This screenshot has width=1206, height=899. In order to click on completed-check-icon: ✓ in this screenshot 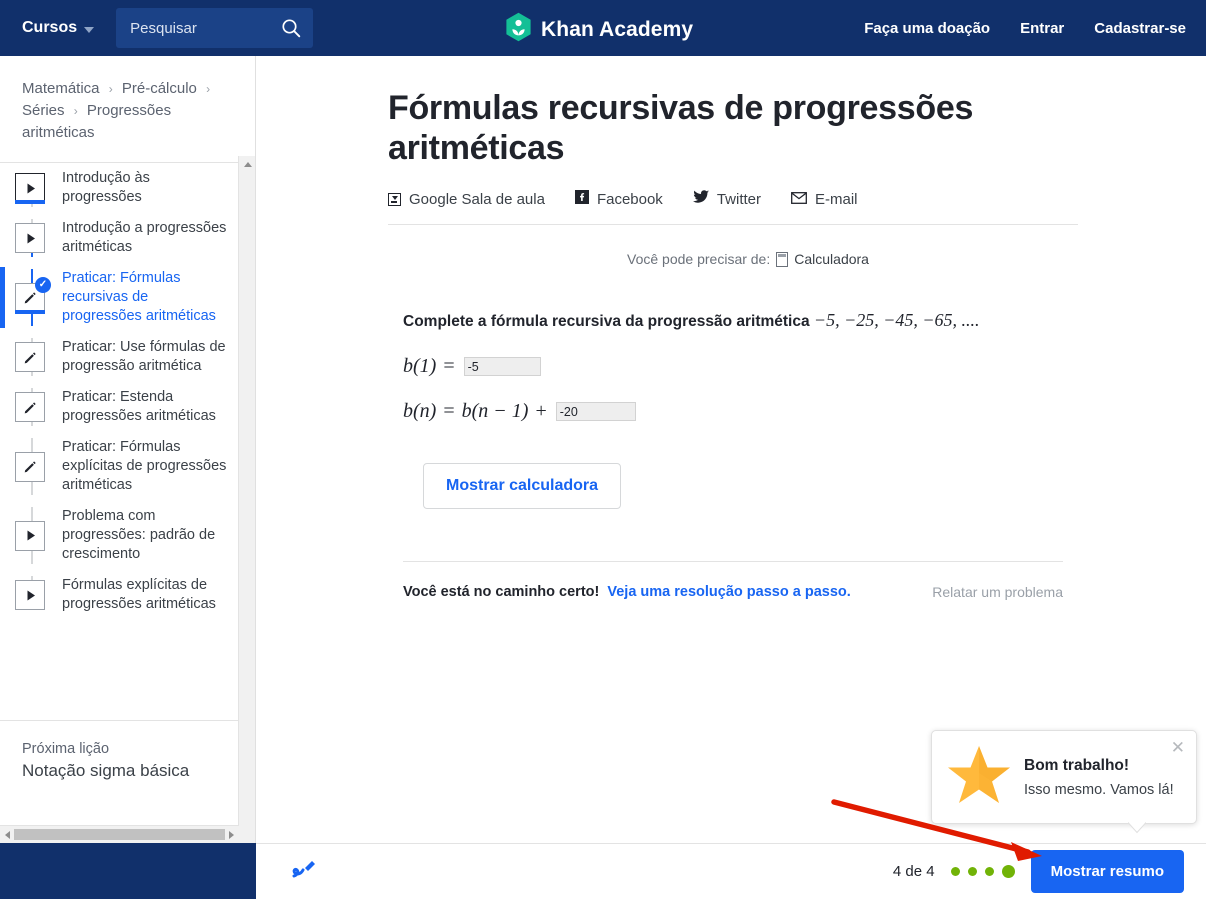, I will do `click(43, 284)`.